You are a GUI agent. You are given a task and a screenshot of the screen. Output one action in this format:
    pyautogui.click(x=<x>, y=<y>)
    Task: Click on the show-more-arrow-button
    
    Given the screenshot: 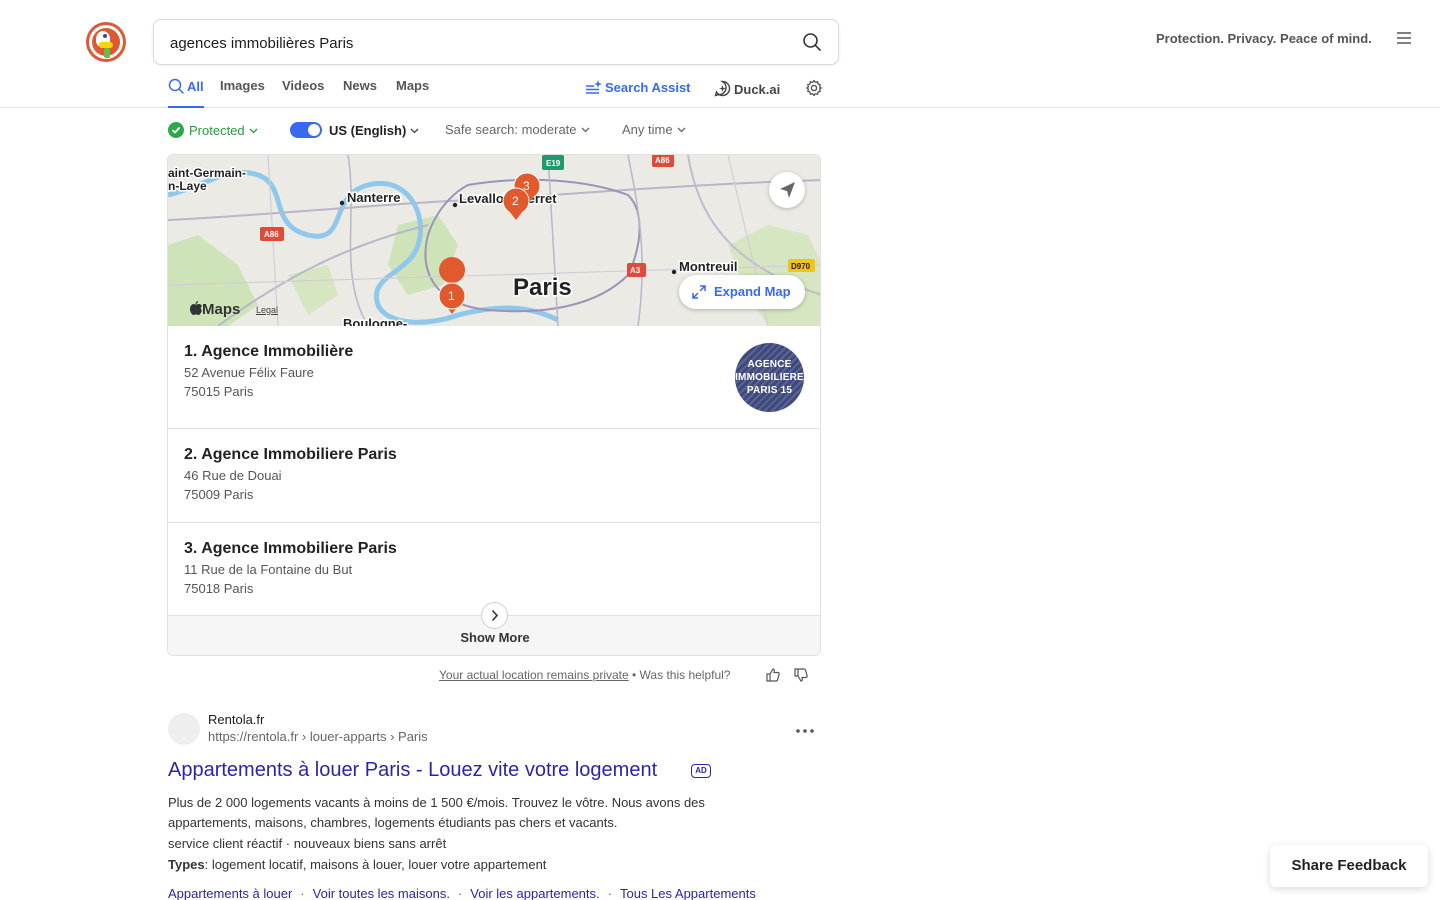 What is the action you would take?
    pyautogui.click(x=494, y=615)
    